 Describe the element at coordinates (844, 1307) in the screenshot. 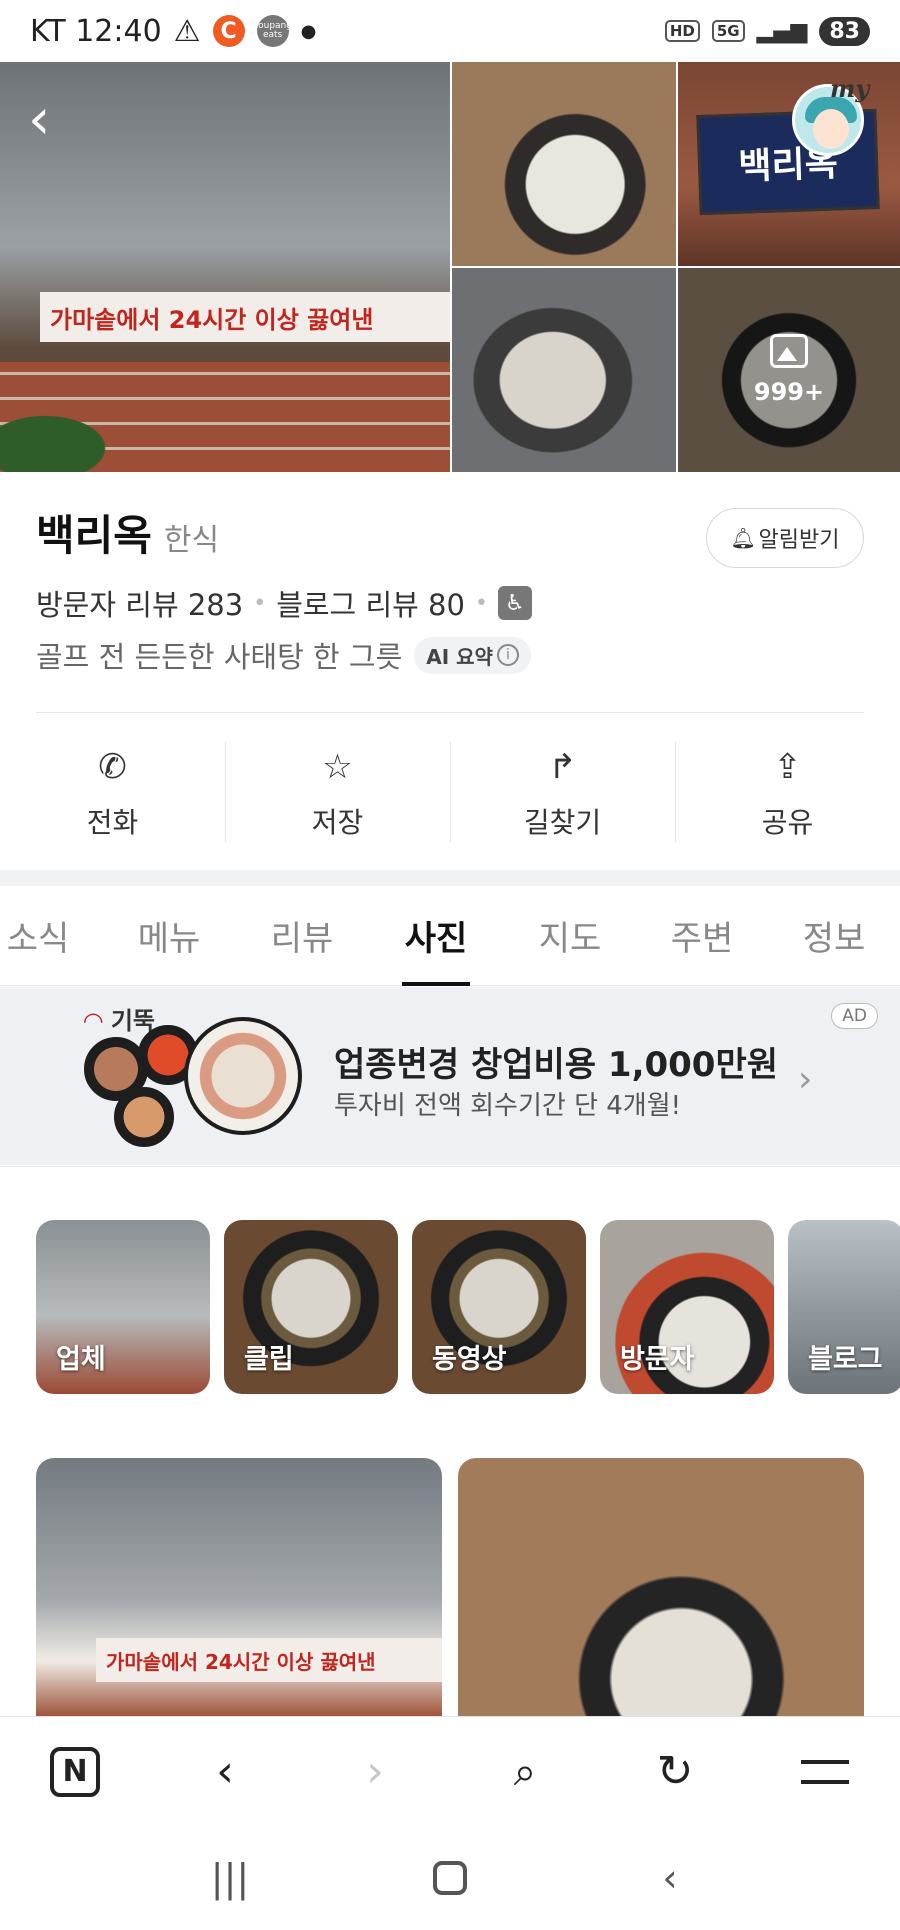

I see `photo-category-blog: 블로그` at that location.